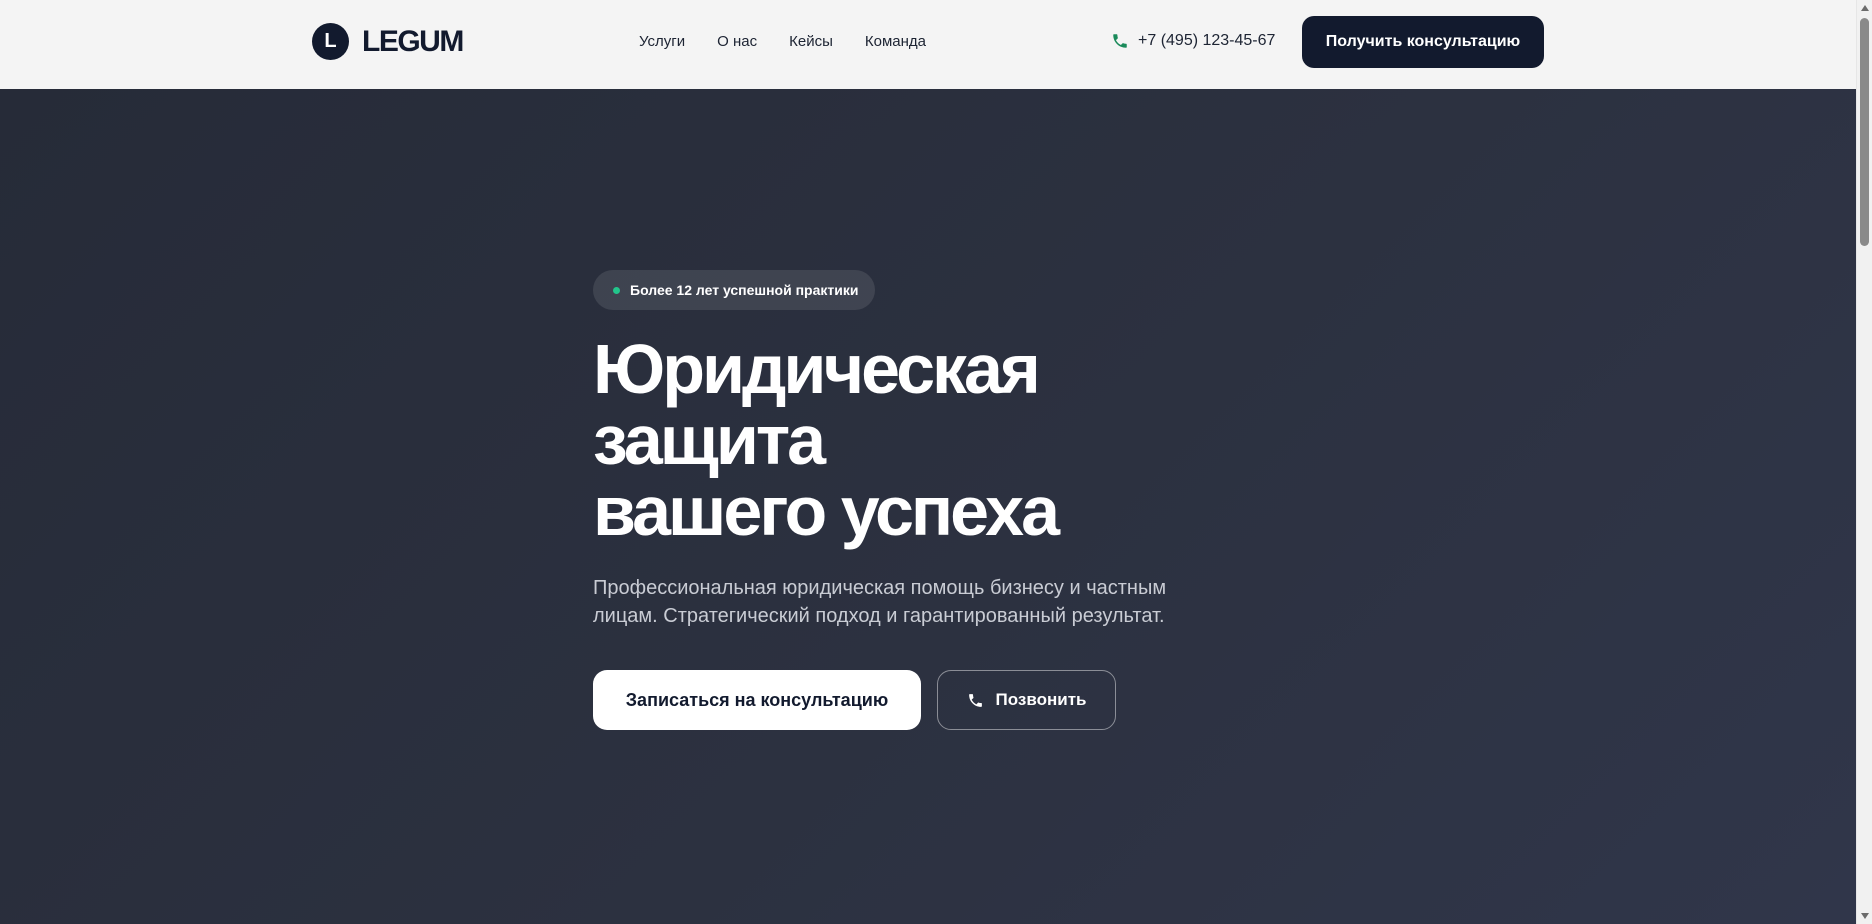  Describe the element at coordinates (817, 369) in the screenshot. I see `hero-title-line: Юридическая` at that location.